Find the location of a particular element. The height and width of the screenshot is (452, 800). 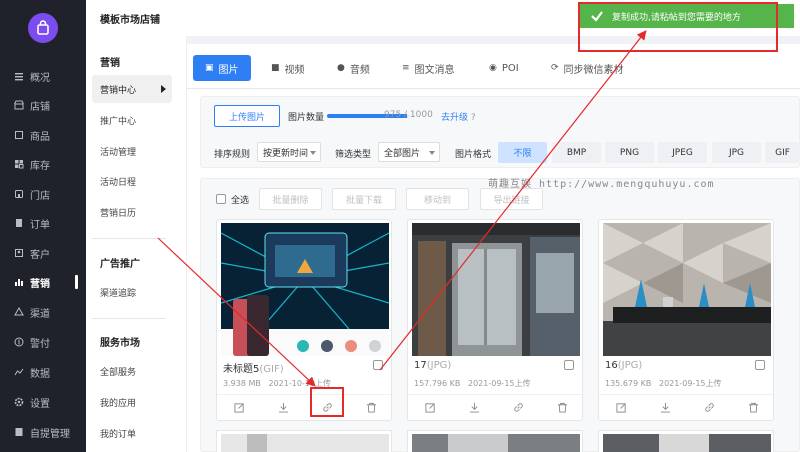

nav-item-pay: 警付 is located at coordinates (43, 342).